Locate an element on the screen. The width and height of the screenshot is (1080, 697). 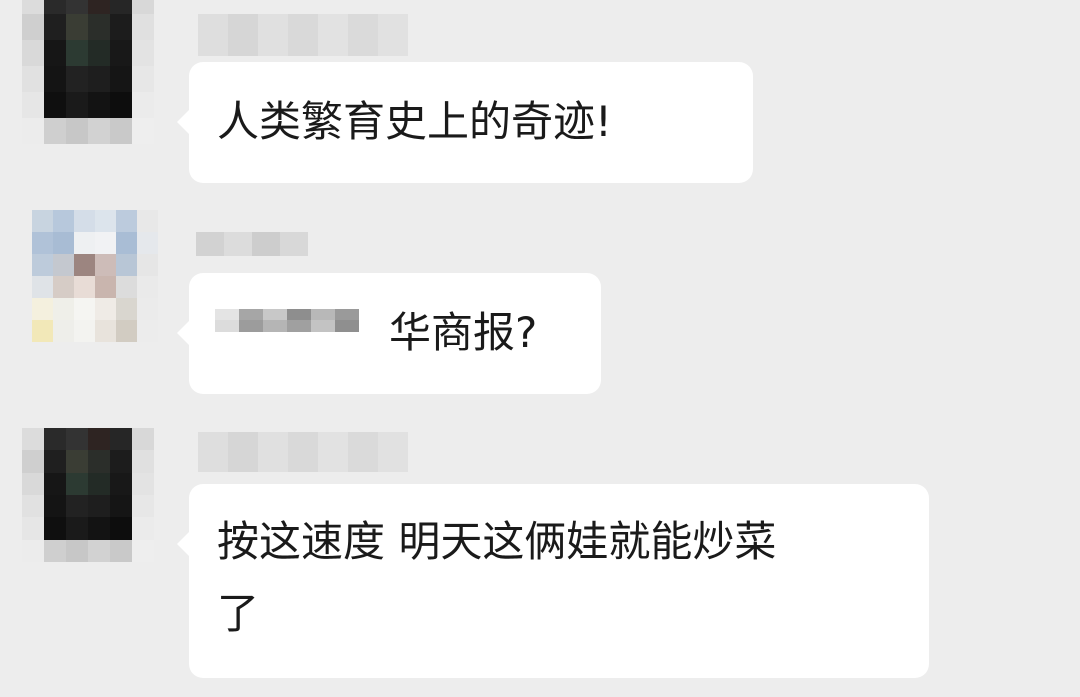
message-bubble: 人类繁育史上的奇迹! is located at coordinates (465, 122).